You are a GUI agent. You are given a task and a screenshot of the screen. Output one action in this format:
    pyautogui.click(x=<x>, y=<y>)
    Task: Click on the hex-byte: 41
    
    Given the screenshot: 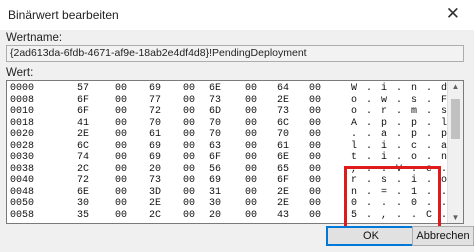 What is the action you would take?
    pyautogui.click(x=83, y=123)
    